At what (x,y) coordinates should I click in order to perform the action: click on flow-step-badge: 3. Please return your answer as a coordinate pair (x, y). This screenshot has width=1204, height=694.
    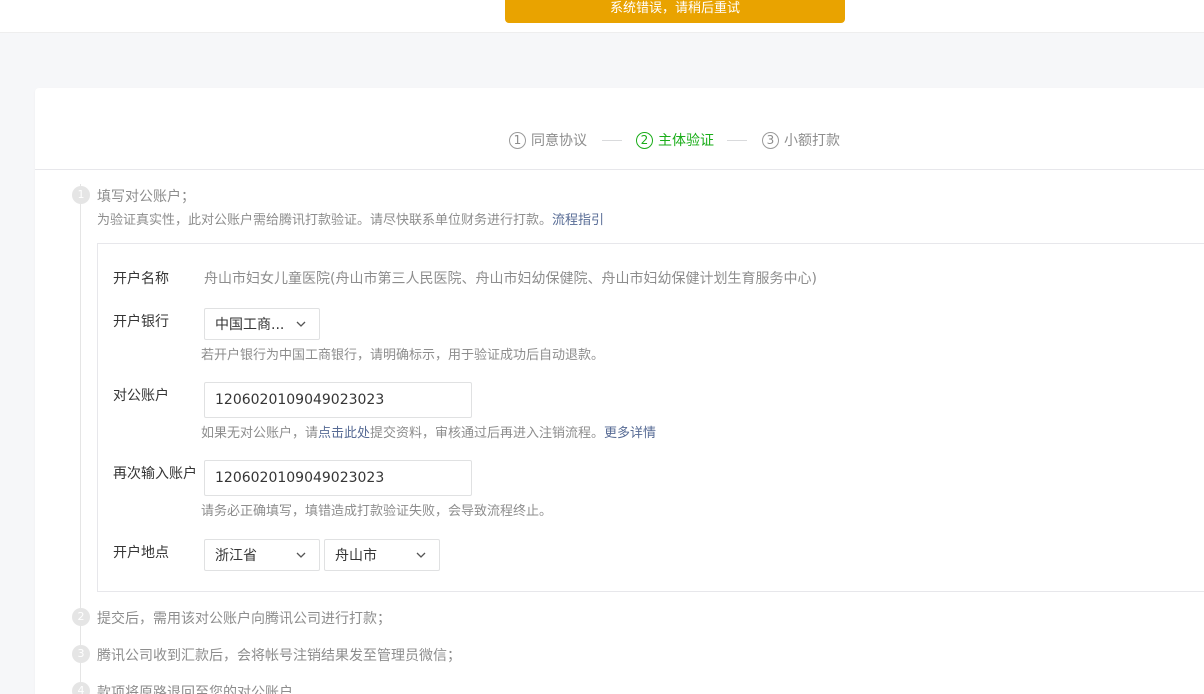
    Looking at the image, I should click on (81, 654).